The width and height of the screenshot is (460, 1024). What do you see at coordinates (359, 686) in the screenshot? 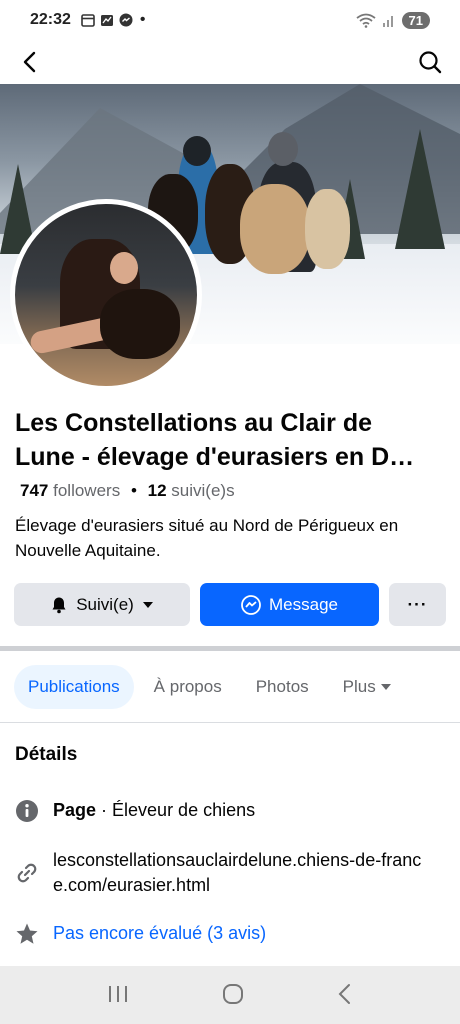
I see `tab-label: Plus` at bounding box center [359, 686].